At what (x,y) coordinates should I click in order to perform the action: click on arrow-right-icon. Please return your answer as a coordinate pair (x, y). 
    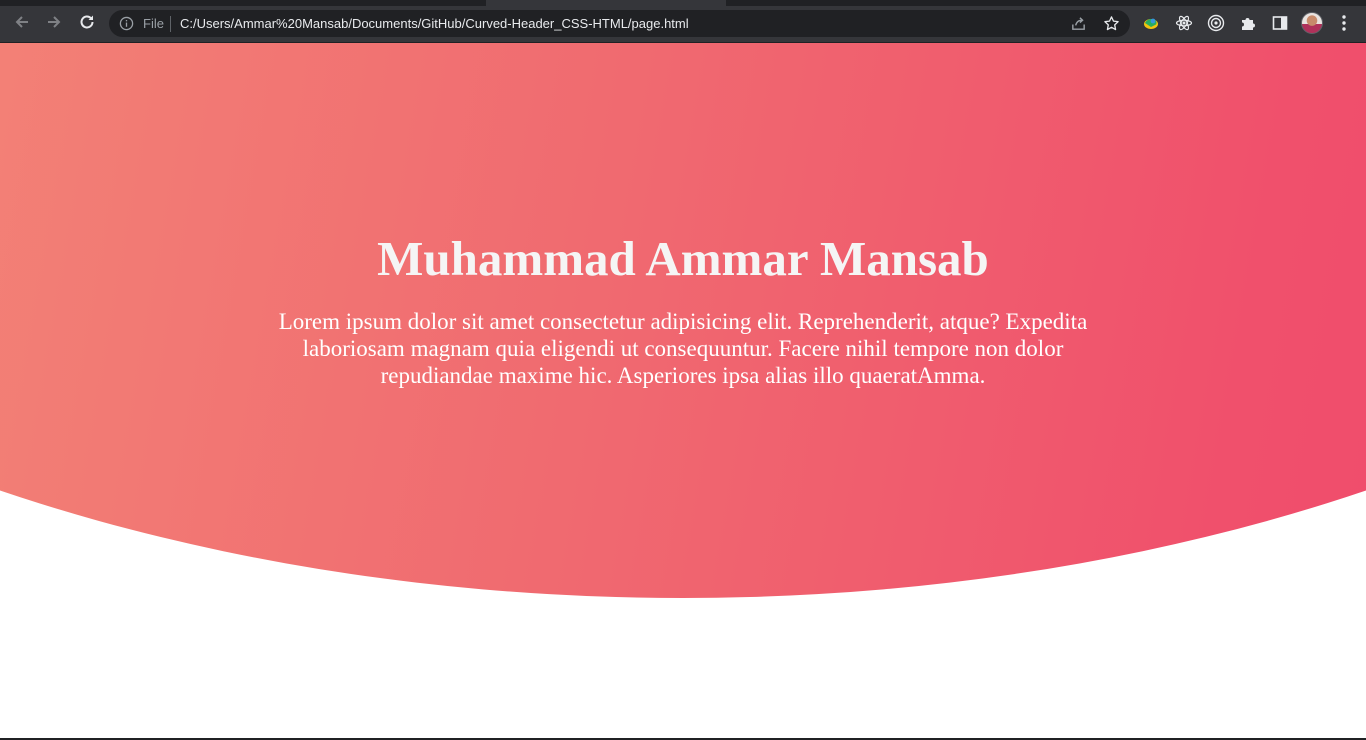
    Looking at the image, I should click on (54, 22).